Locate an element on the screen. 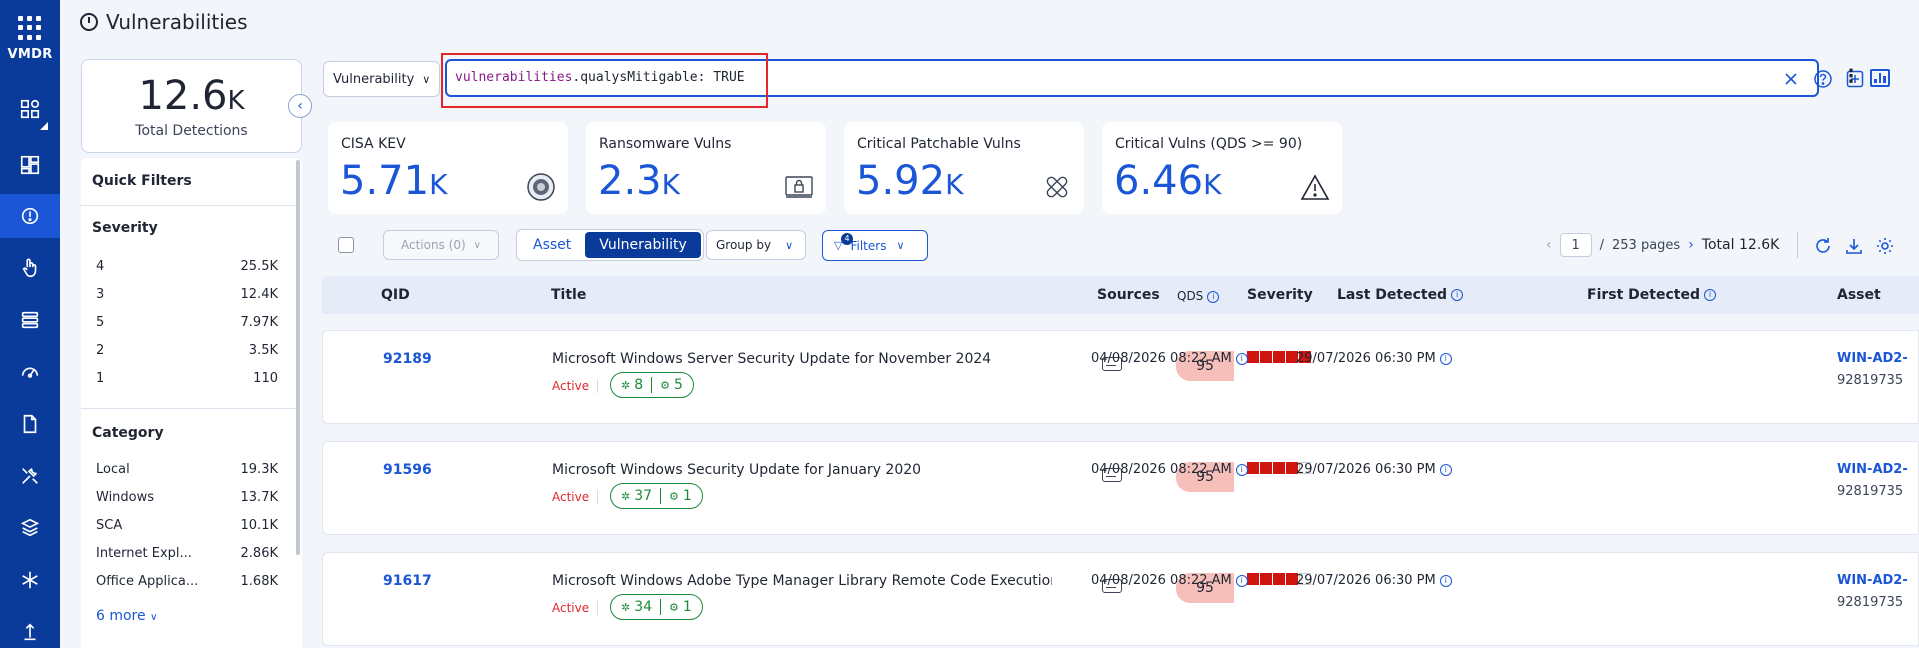 The width and height of the screenshot is (1919, 648). layers-cube-icon is located at coordinates (30, 528).